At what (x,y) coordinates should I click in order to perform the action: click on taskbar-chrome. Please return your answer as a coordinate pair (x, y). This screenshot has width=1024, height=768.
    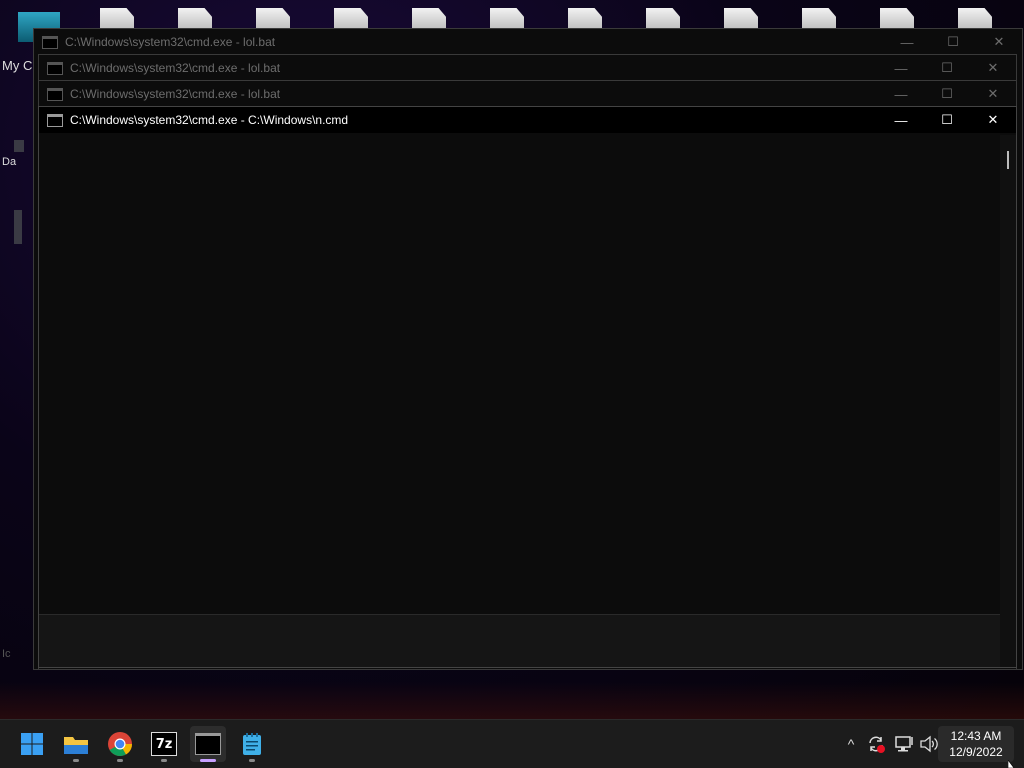
    Looking at the image, I should click on (120, 744).